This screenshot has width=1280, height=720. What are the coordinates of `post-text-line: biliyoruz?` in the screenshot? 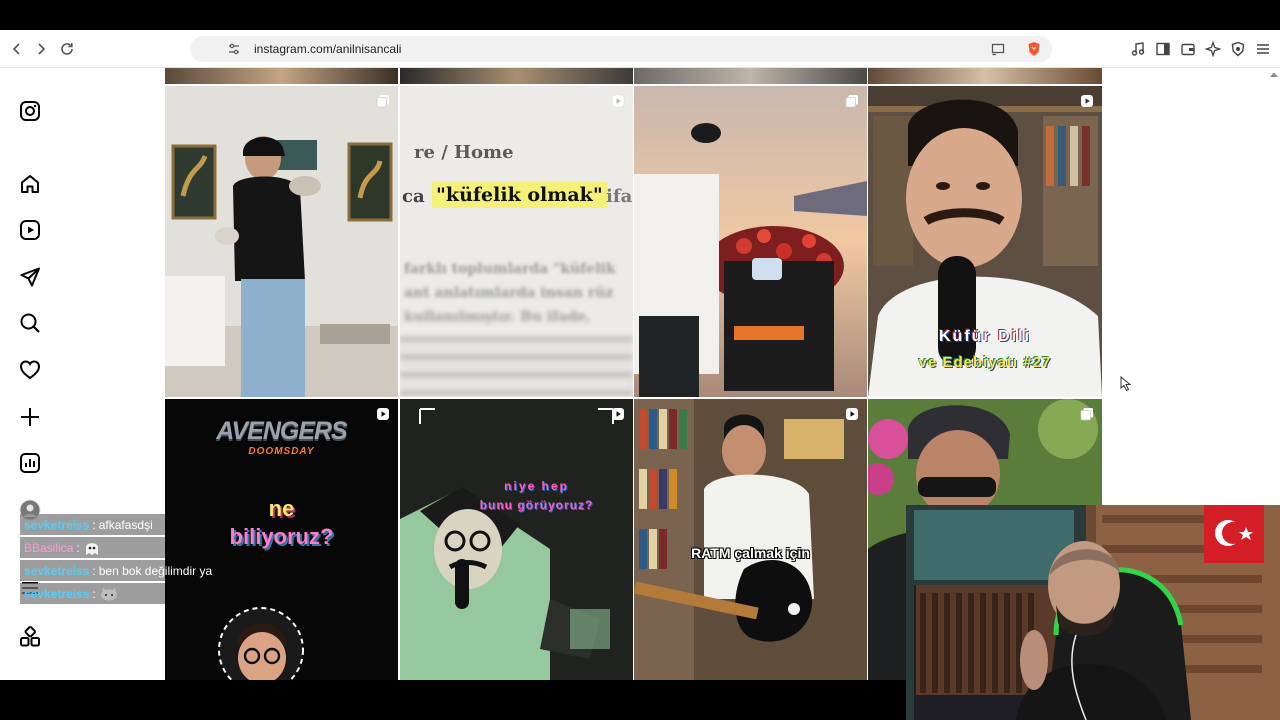 It's located at (281, 536).